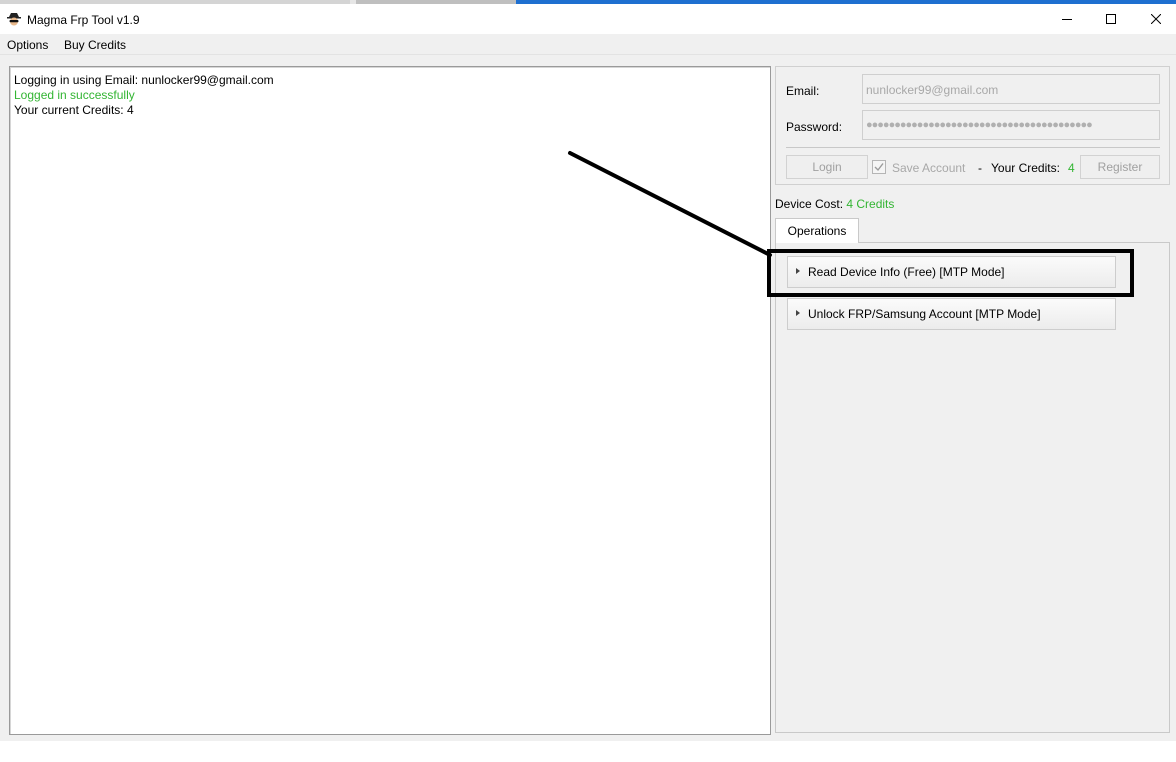 Image resolution: width=1176 pixels, height=762 pixels. I want to click on read-device-info-button: Read Device Info (Free) [MTP Mode], so click(951, 272).